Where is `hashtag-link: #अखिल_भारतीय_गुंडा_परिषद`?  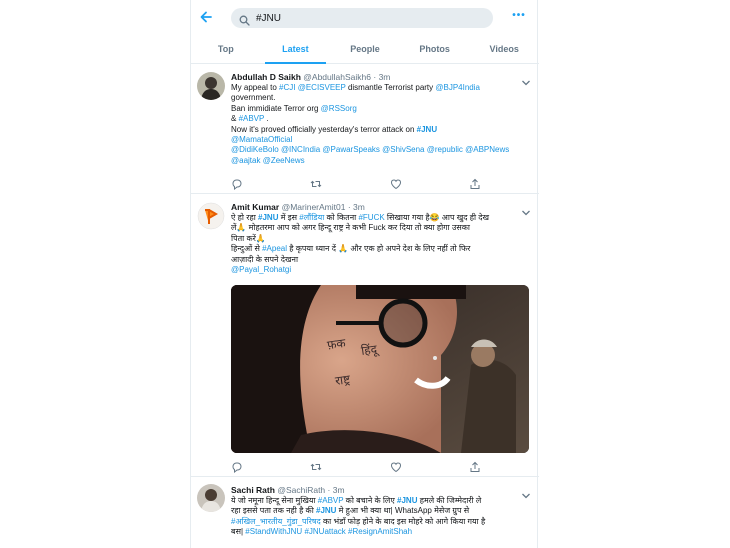
hashtag-link: #अखिल_भारतीय_गुंडा_परिषद is located at coordinates (276, 521).